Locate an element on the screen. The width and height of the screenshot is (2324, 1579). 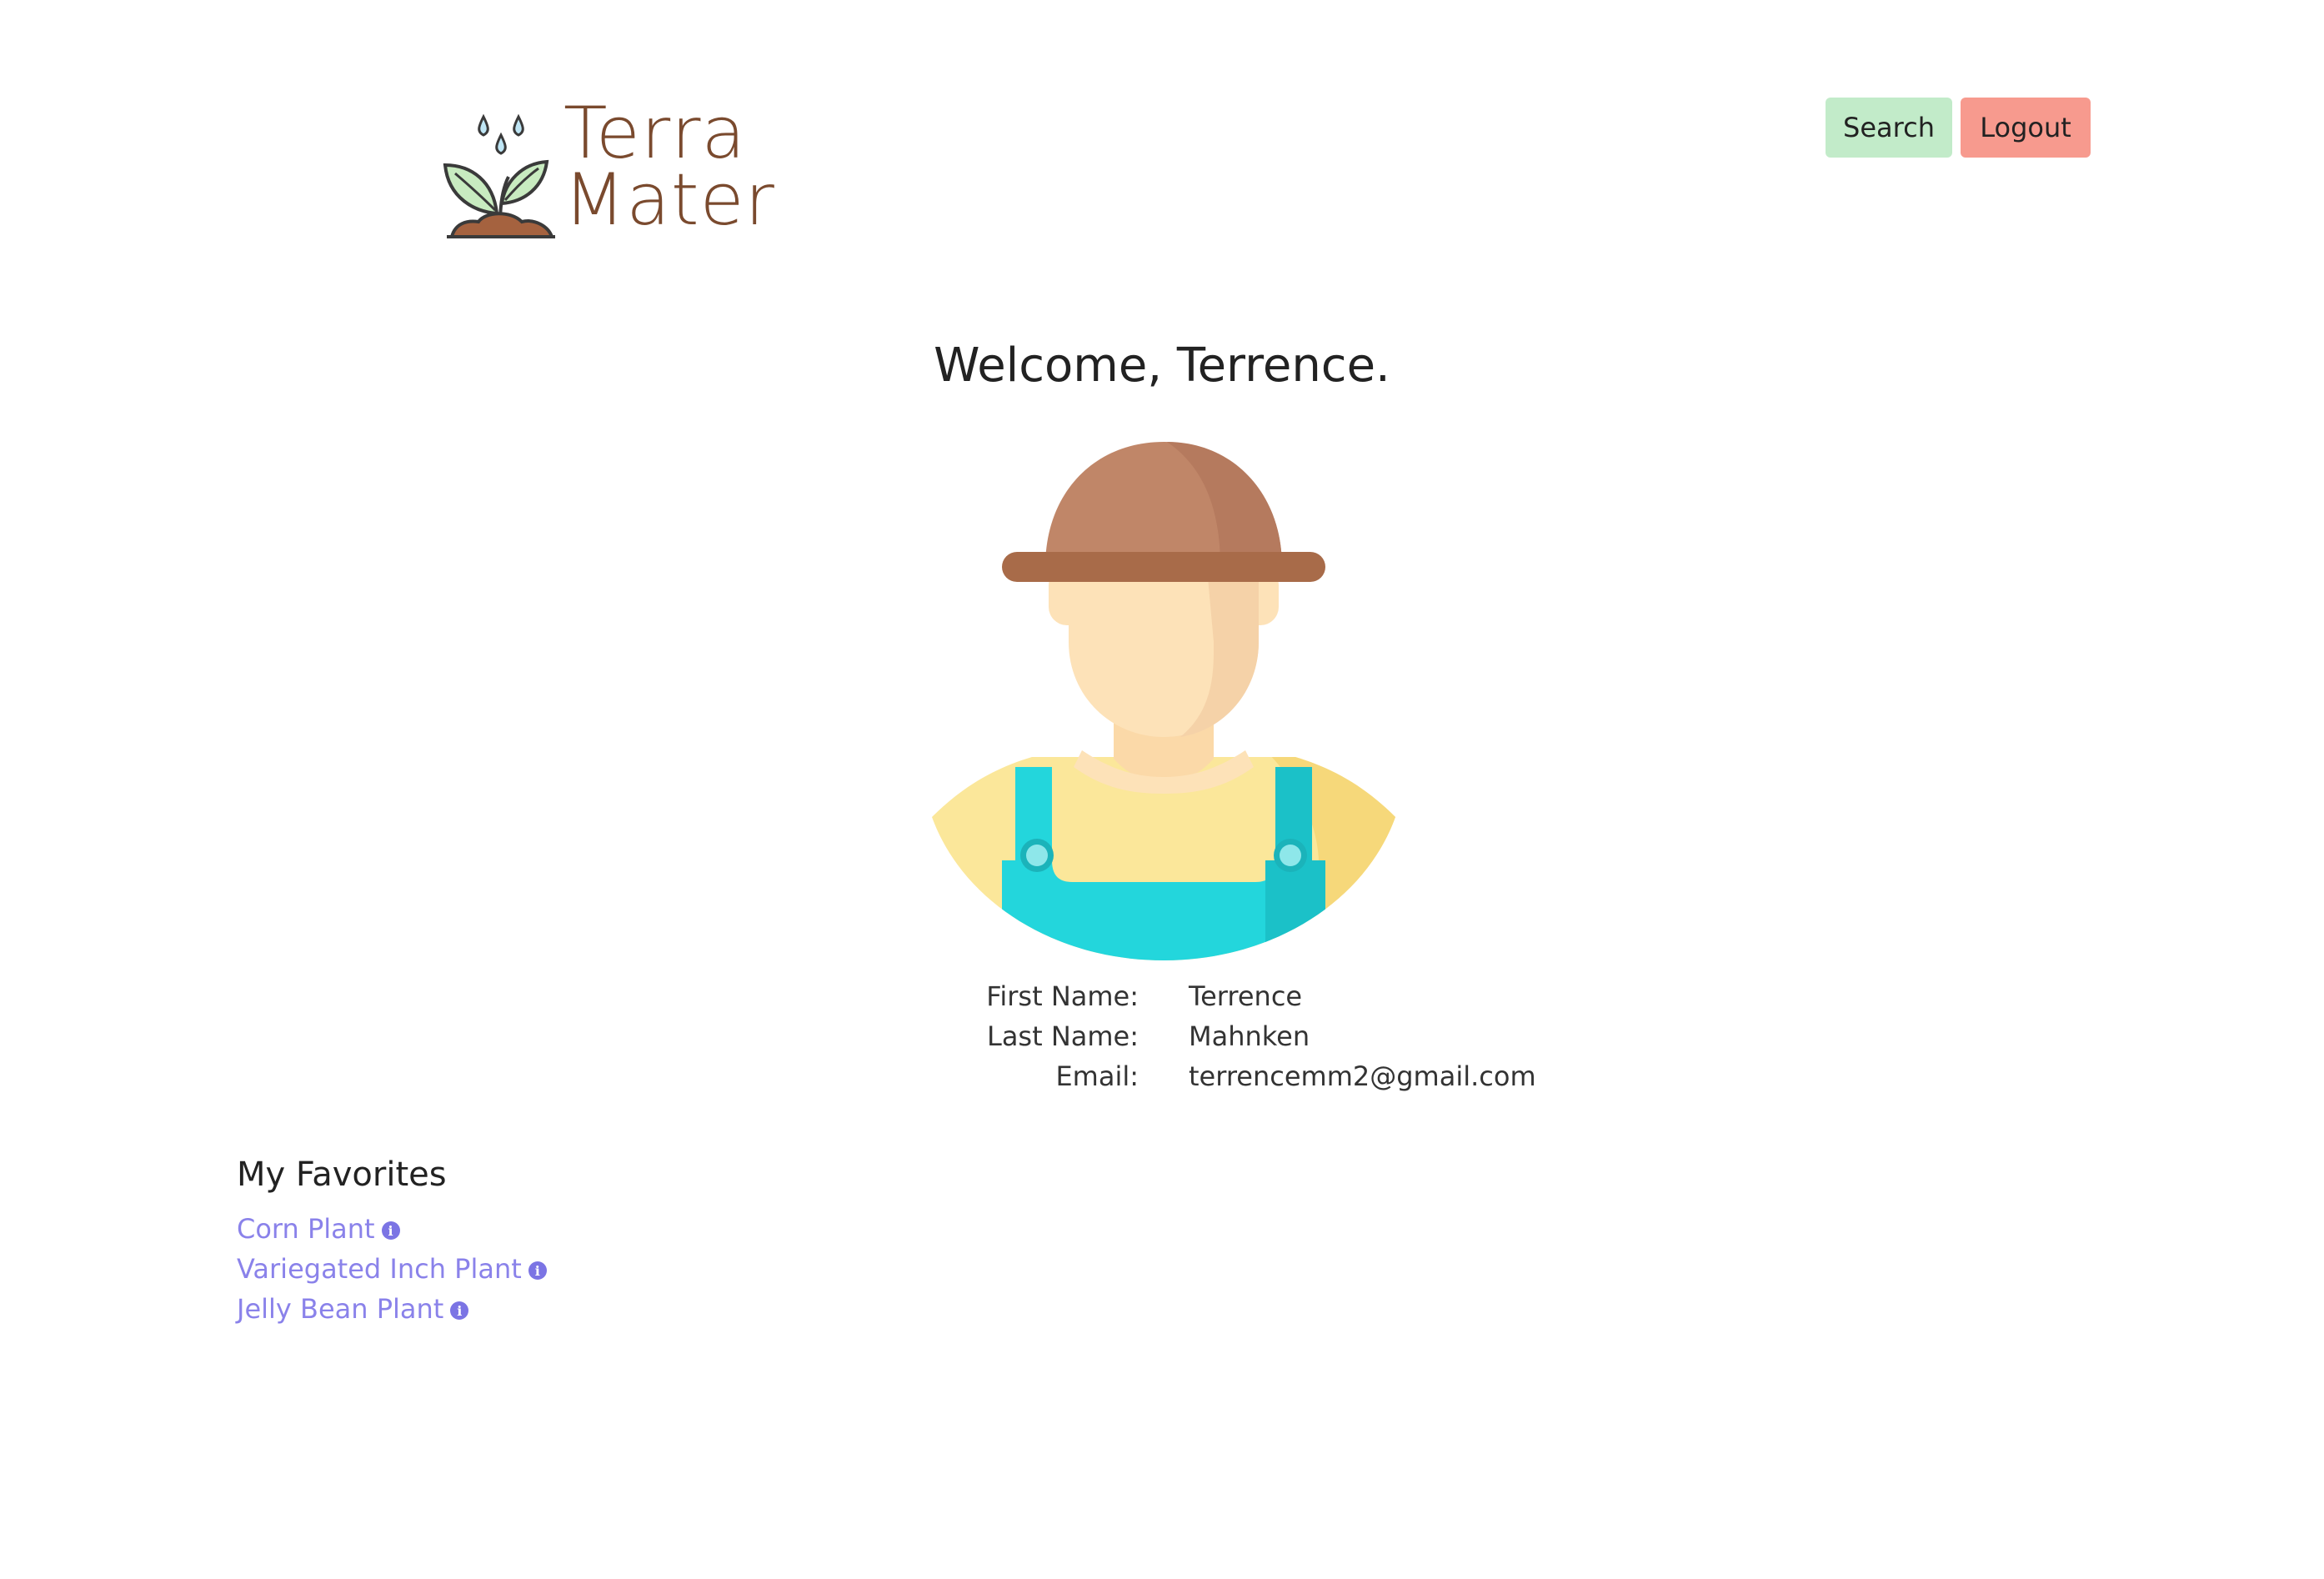
profile-row-email: Email: terrencemm2@gmail.com is located at coordinates (1162, 1080).